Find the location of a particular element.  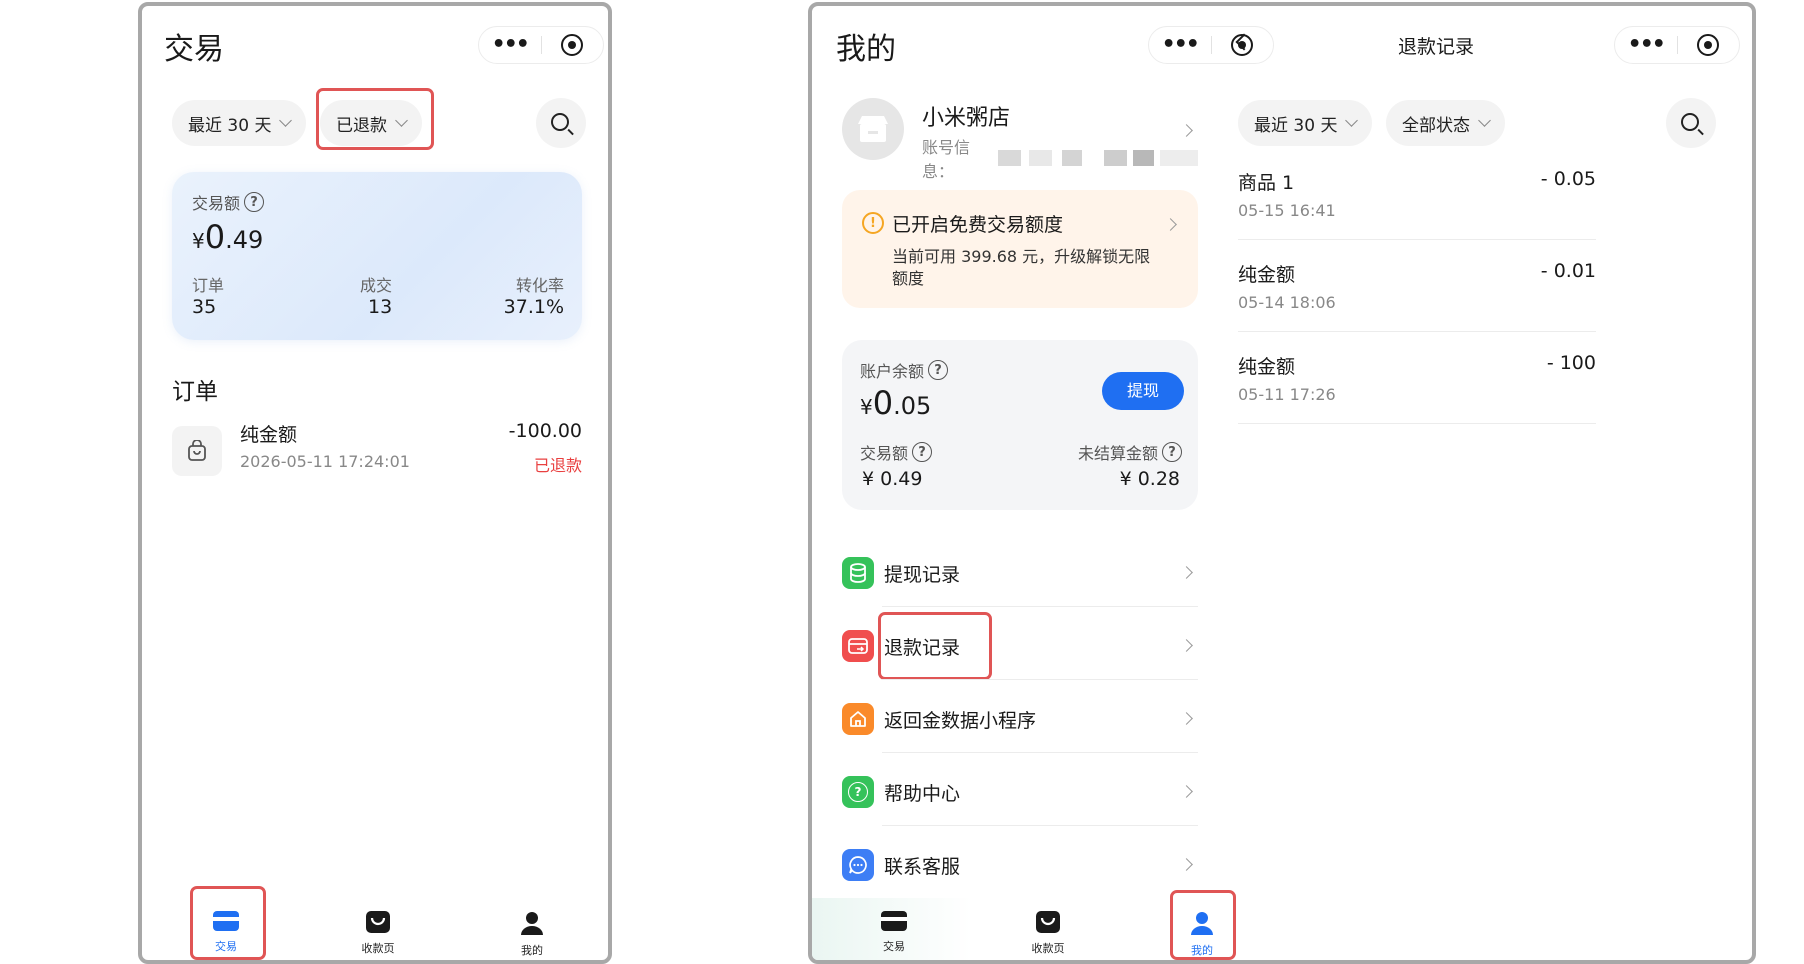

order-row: 纯金额 2026-05-11 17:24:01 -100.00 已退款 is located at coordinates (377, 452).